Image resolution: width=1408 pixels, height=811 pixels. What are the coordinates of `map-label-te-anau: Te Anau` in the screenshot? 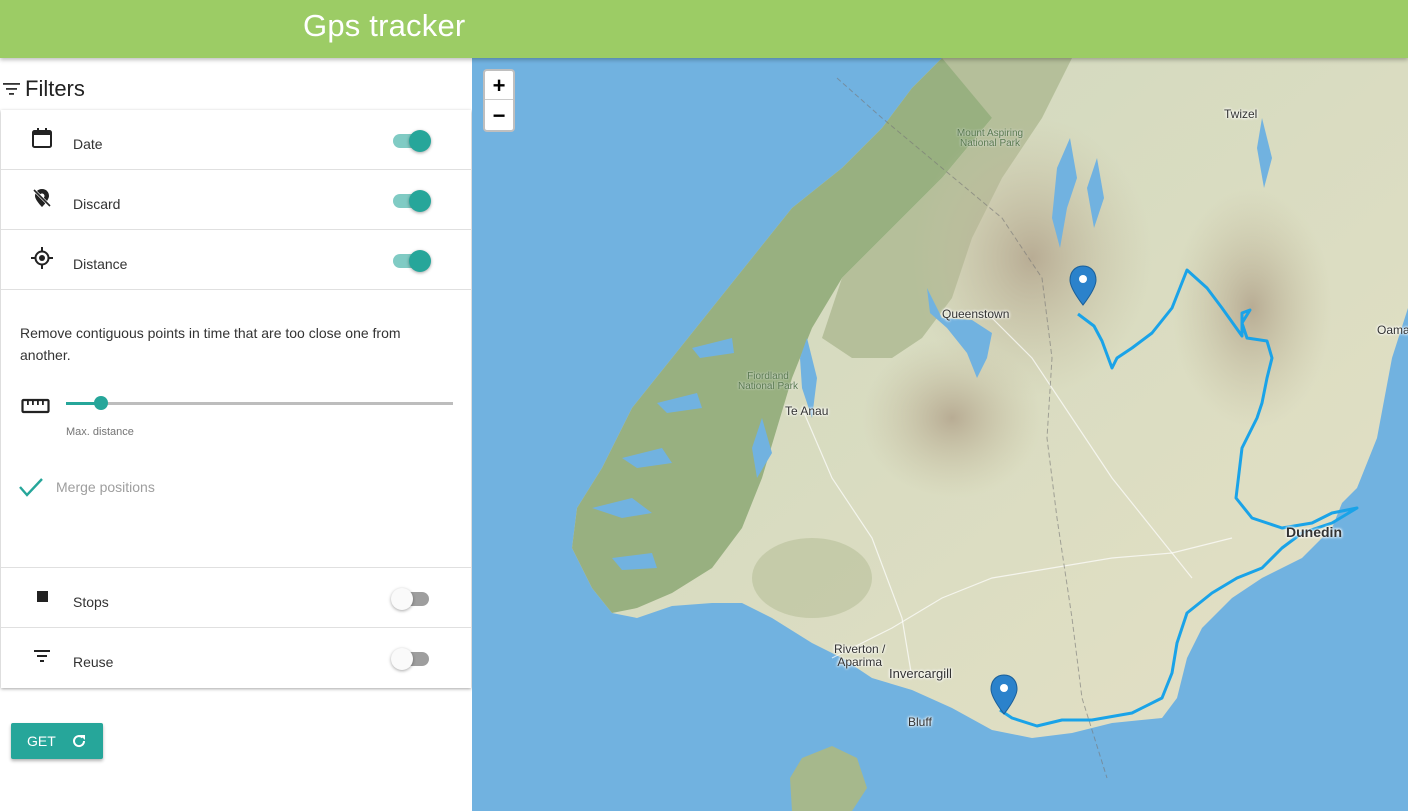 It's located at (807, 411).